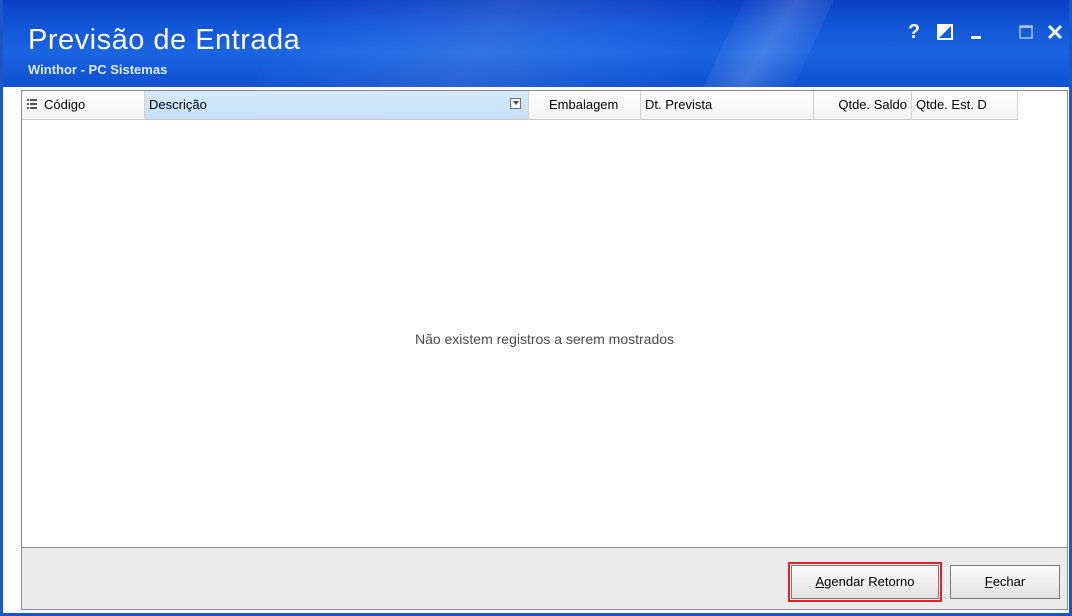 This screenshot has height=616, width=1072. Describe the element at coordinates (727, 105) in the screenshot. I see `column-header-dt-prevista: Dt. Prevista` at that location.